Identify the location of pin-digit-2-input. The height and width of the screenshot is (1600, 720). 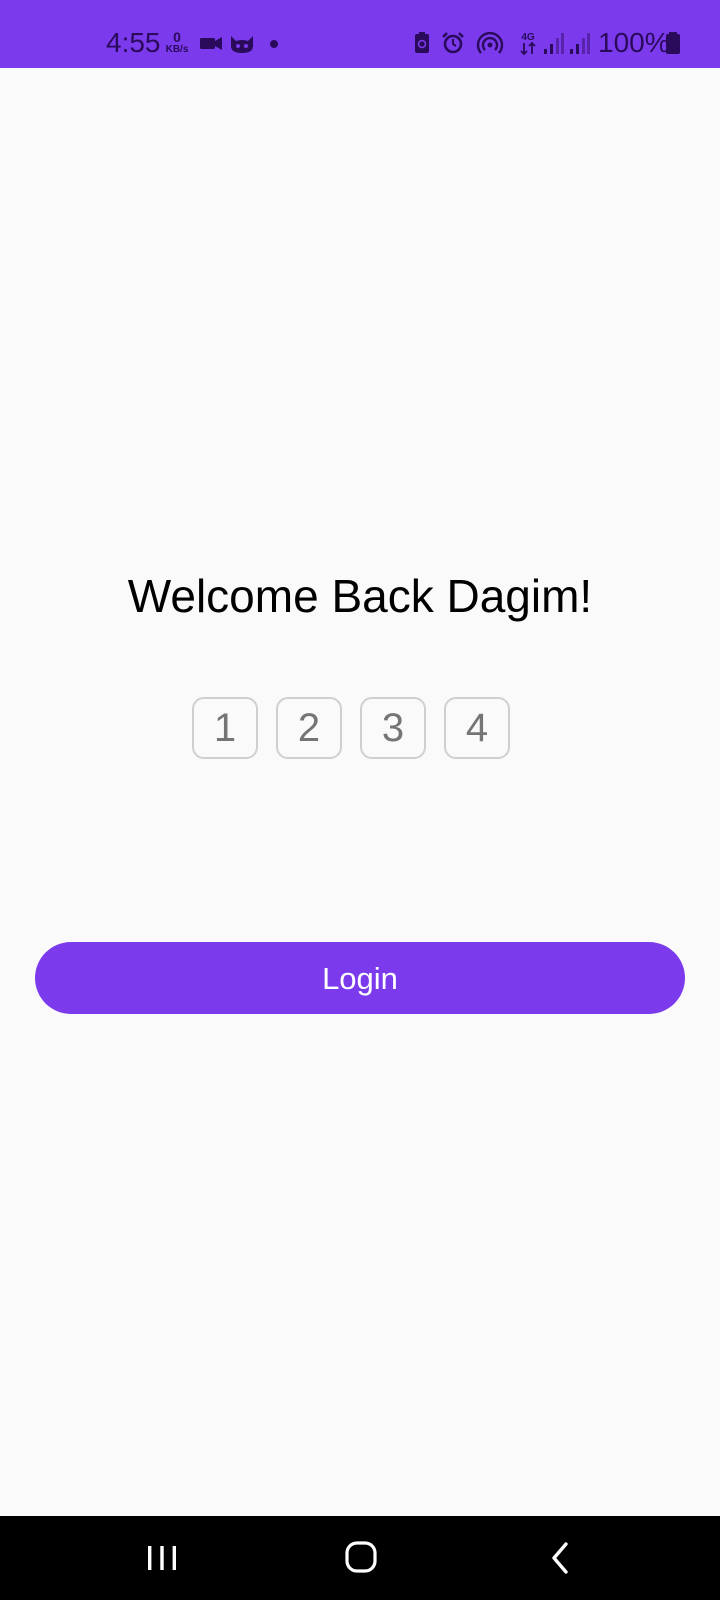
(309, 728).